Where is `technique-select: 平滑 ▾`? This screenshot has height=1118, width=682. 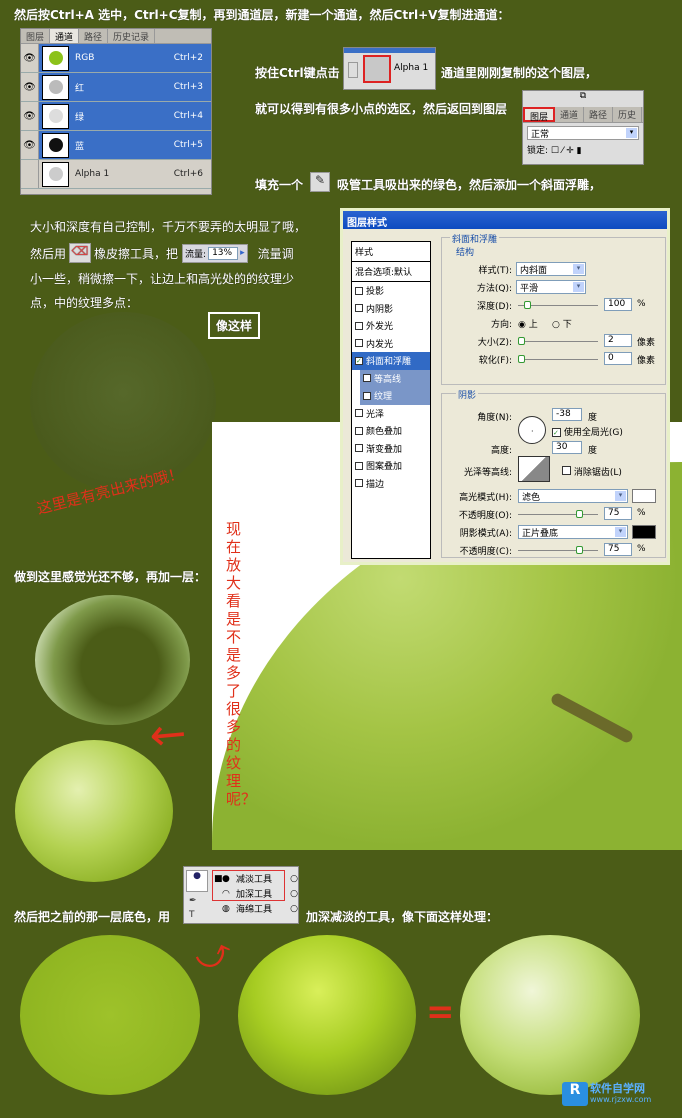 technique-select: 平滑 ▾ is located at coordinates (551, 287).